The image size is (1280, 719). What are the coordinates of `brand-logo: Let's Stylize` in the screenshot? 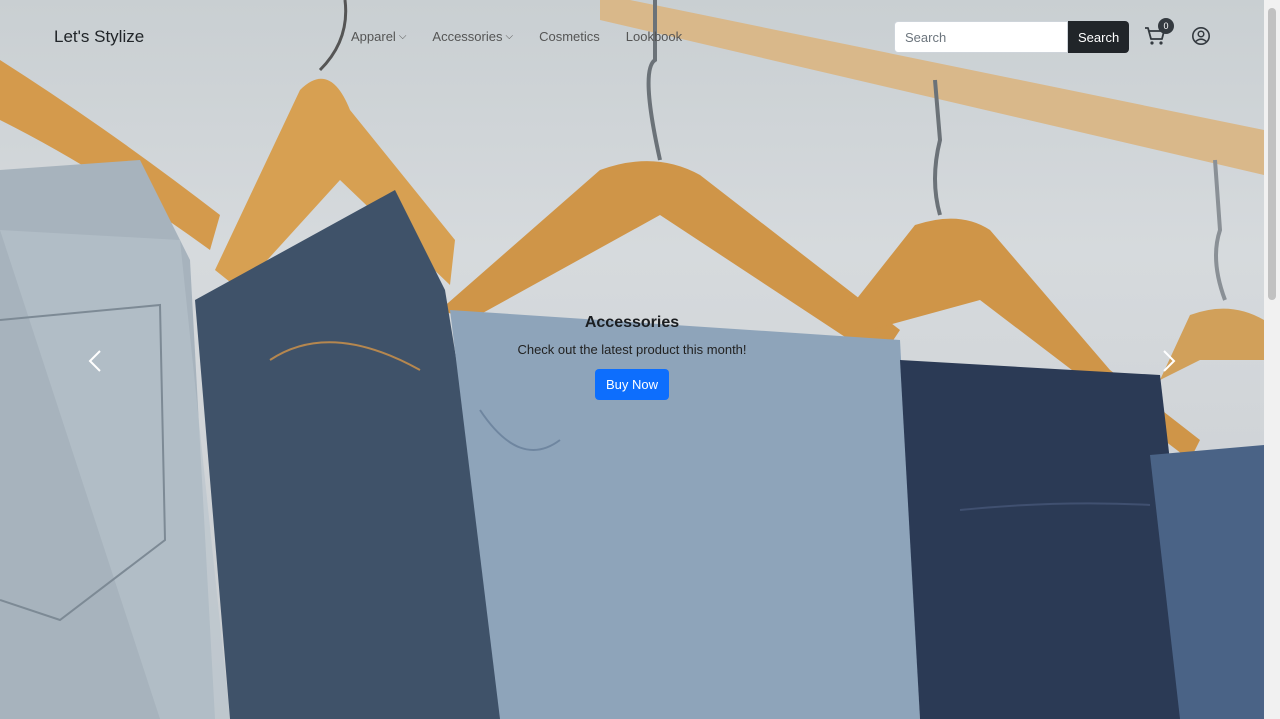 It's located at (99, 37).